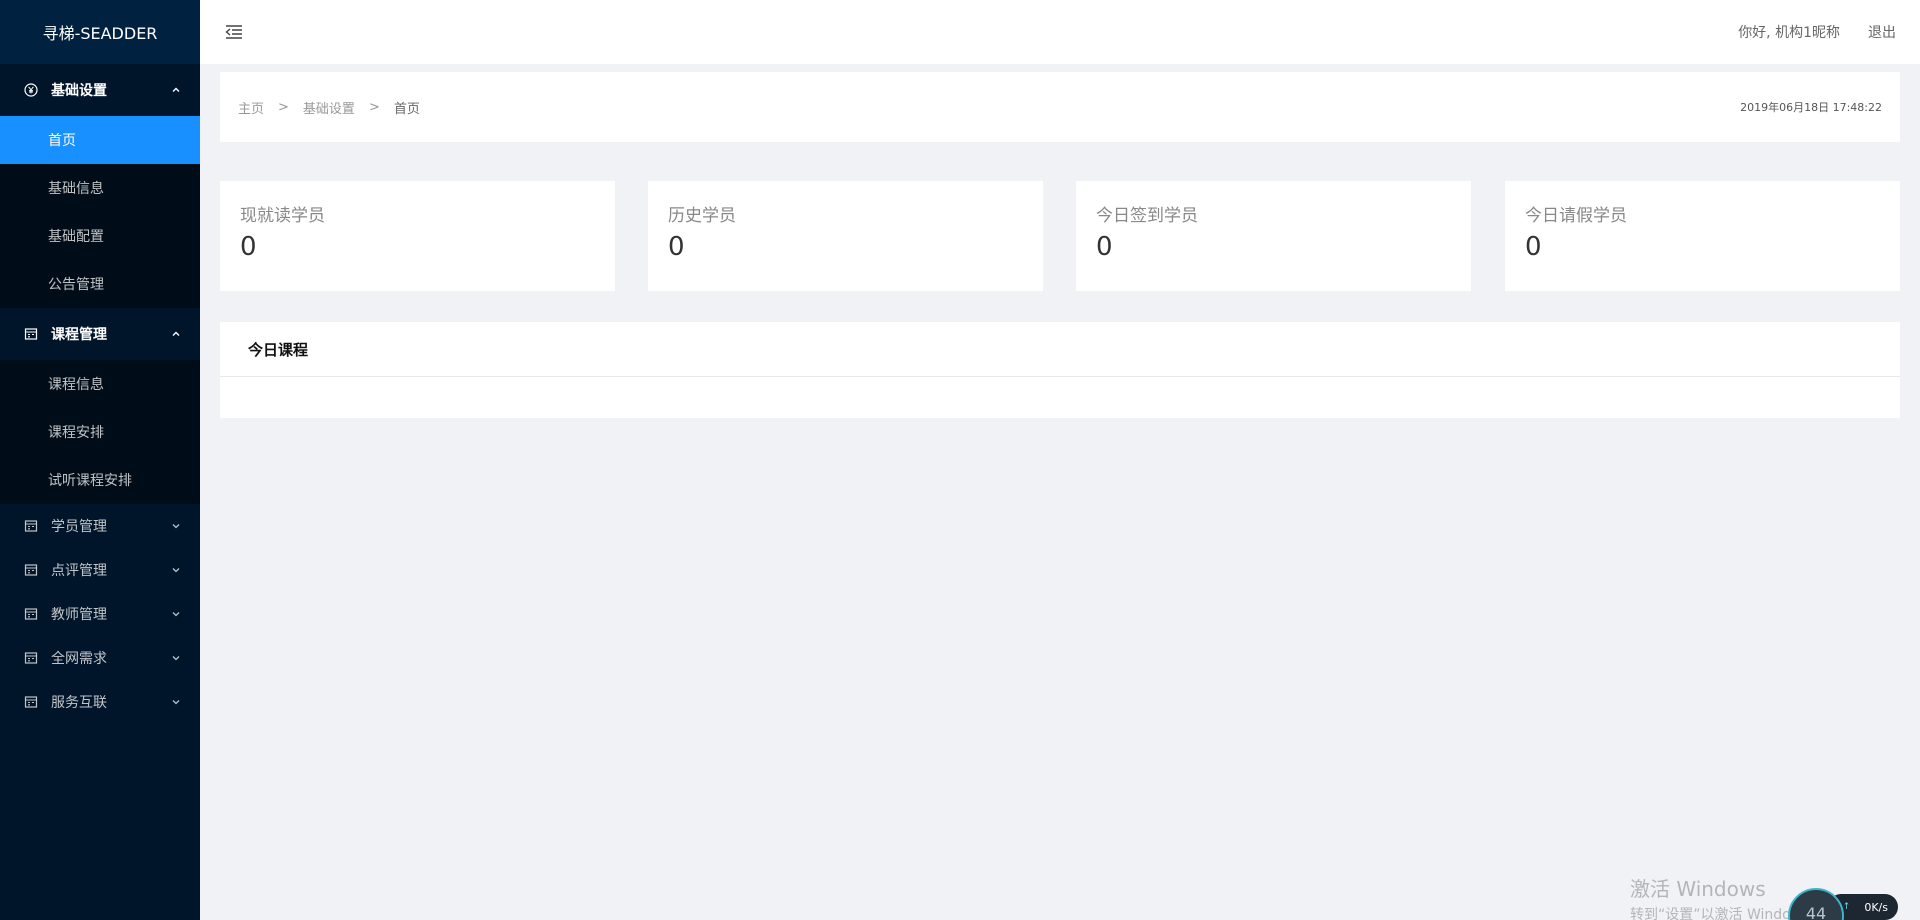 Image resolution: width=1920 pixels, height=920 pixels. I want to click on sidebar-item-label: 首页, so click(62, 141).